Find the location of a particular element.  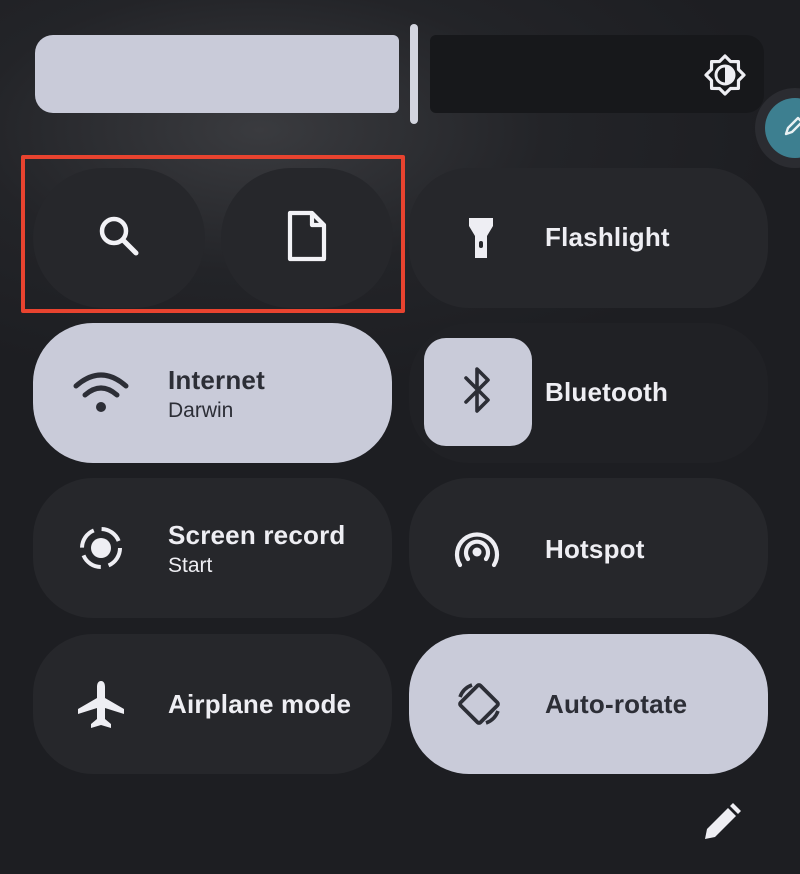

internet-subtitle: Darwin is located at coordinates (201, 410).